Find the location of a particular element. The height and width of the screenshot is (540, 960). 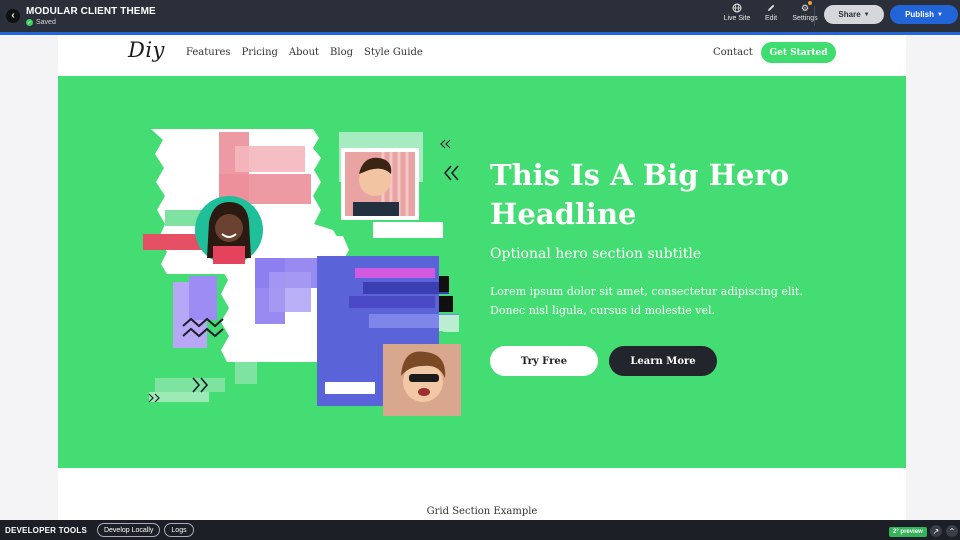

magenta-bar is located at coordinates (395, 273).